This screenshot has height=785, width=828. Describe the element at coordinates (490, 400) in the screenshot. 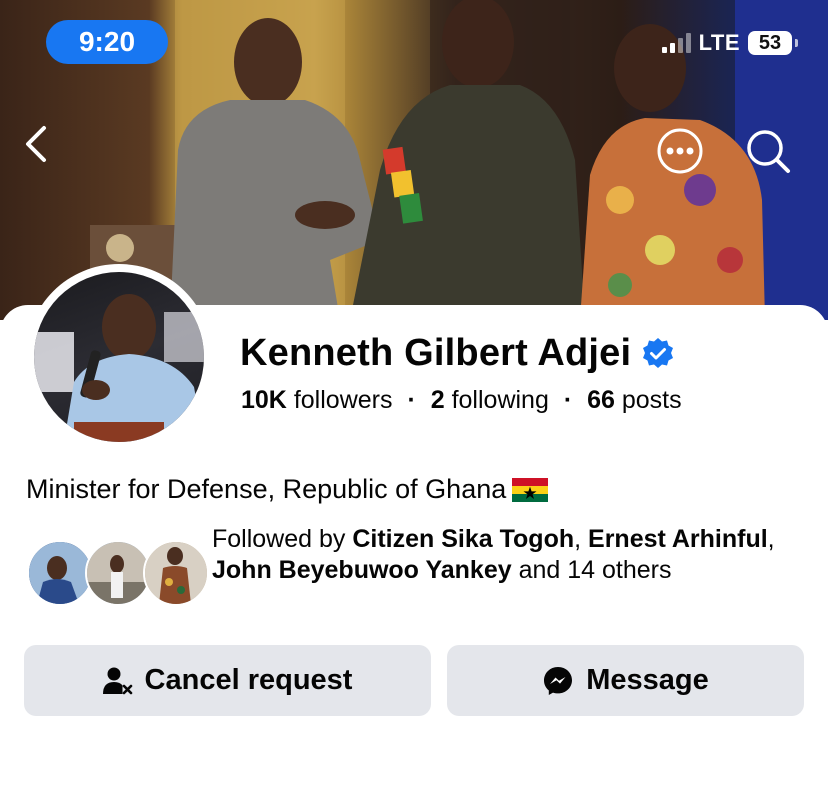

I see `following-link: 2 following` at that location.